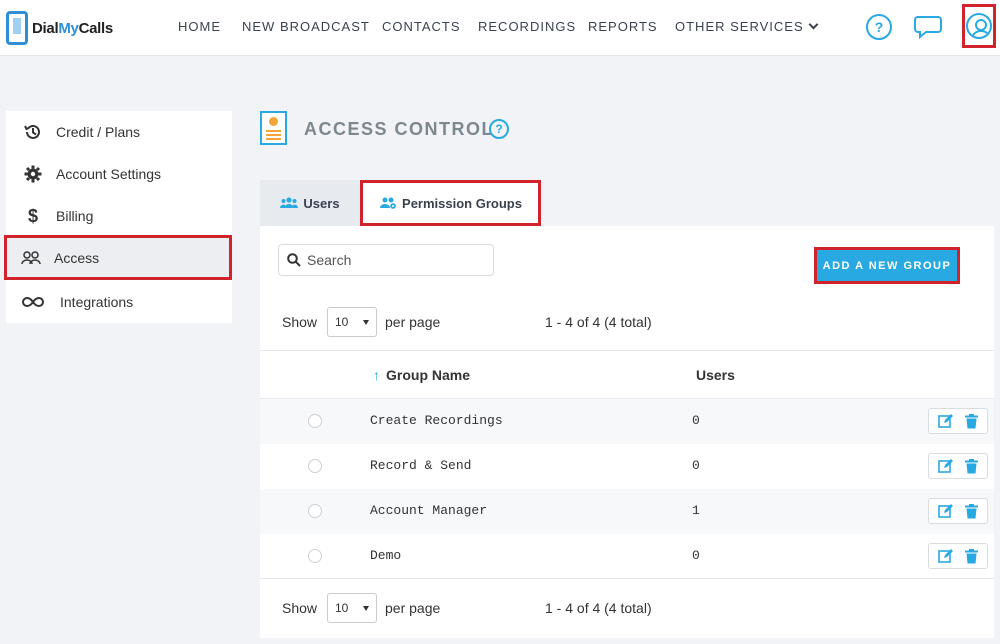 This screenshot has height=644, width=1000. I want to click on sidebar-item-billing: $ Billing, so click(119, 216).